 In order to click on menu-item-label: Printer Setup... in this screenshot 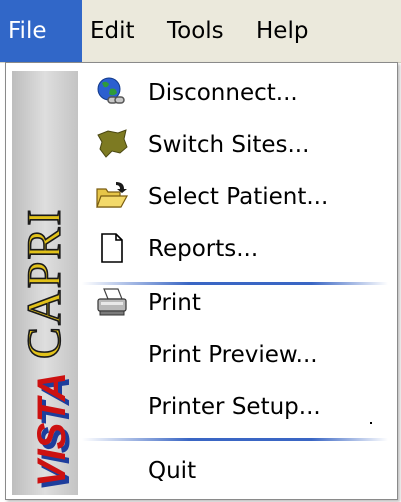, I will do `click(234, 407)`.